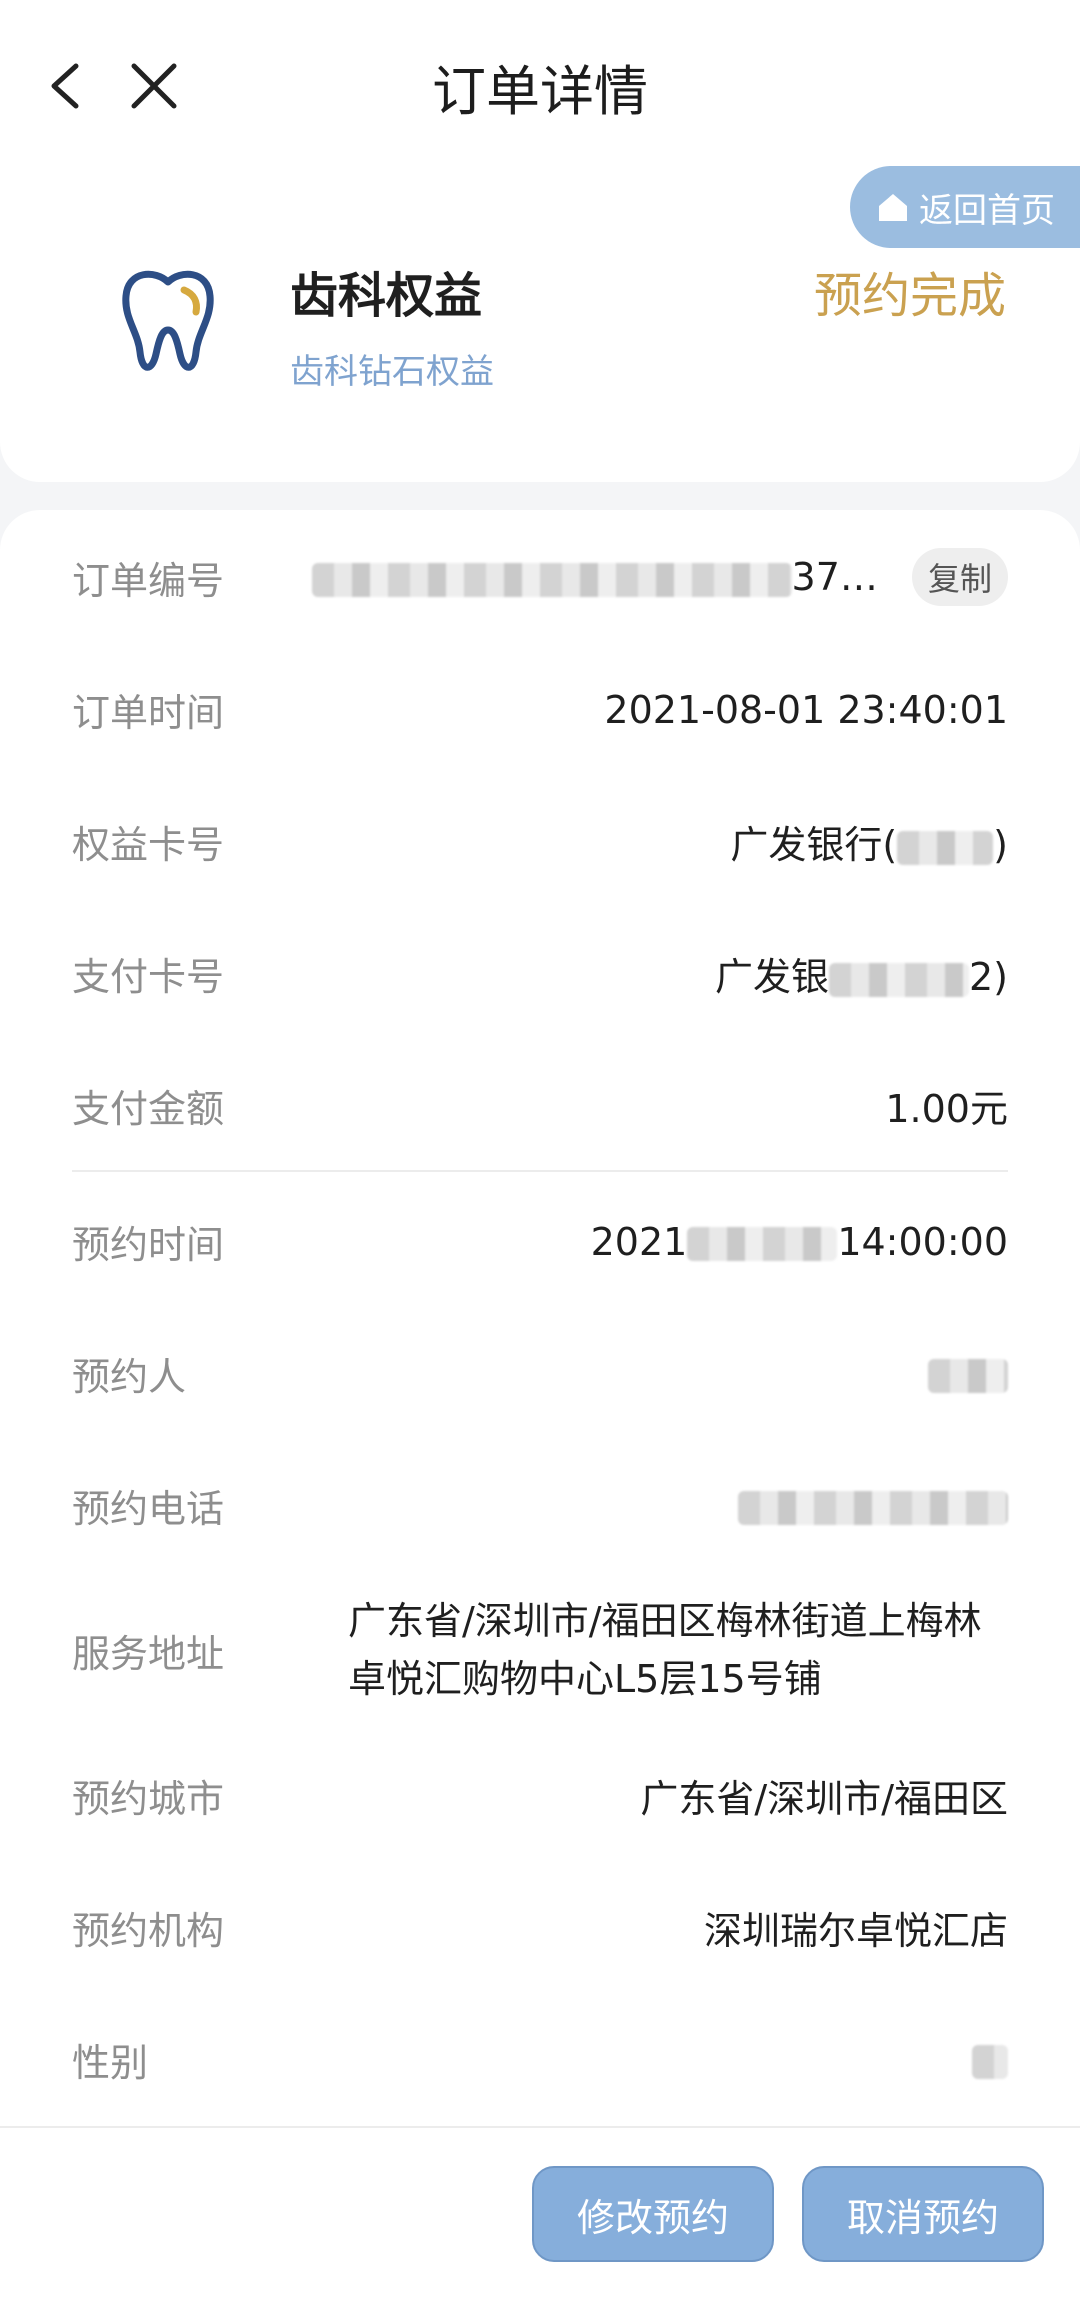 Image resolution: width=1080 pixels, height=2306 pixels. Describe the element at coordinates (110, 2063) in the screenshot. I see `gender-label: 性别` at that location.